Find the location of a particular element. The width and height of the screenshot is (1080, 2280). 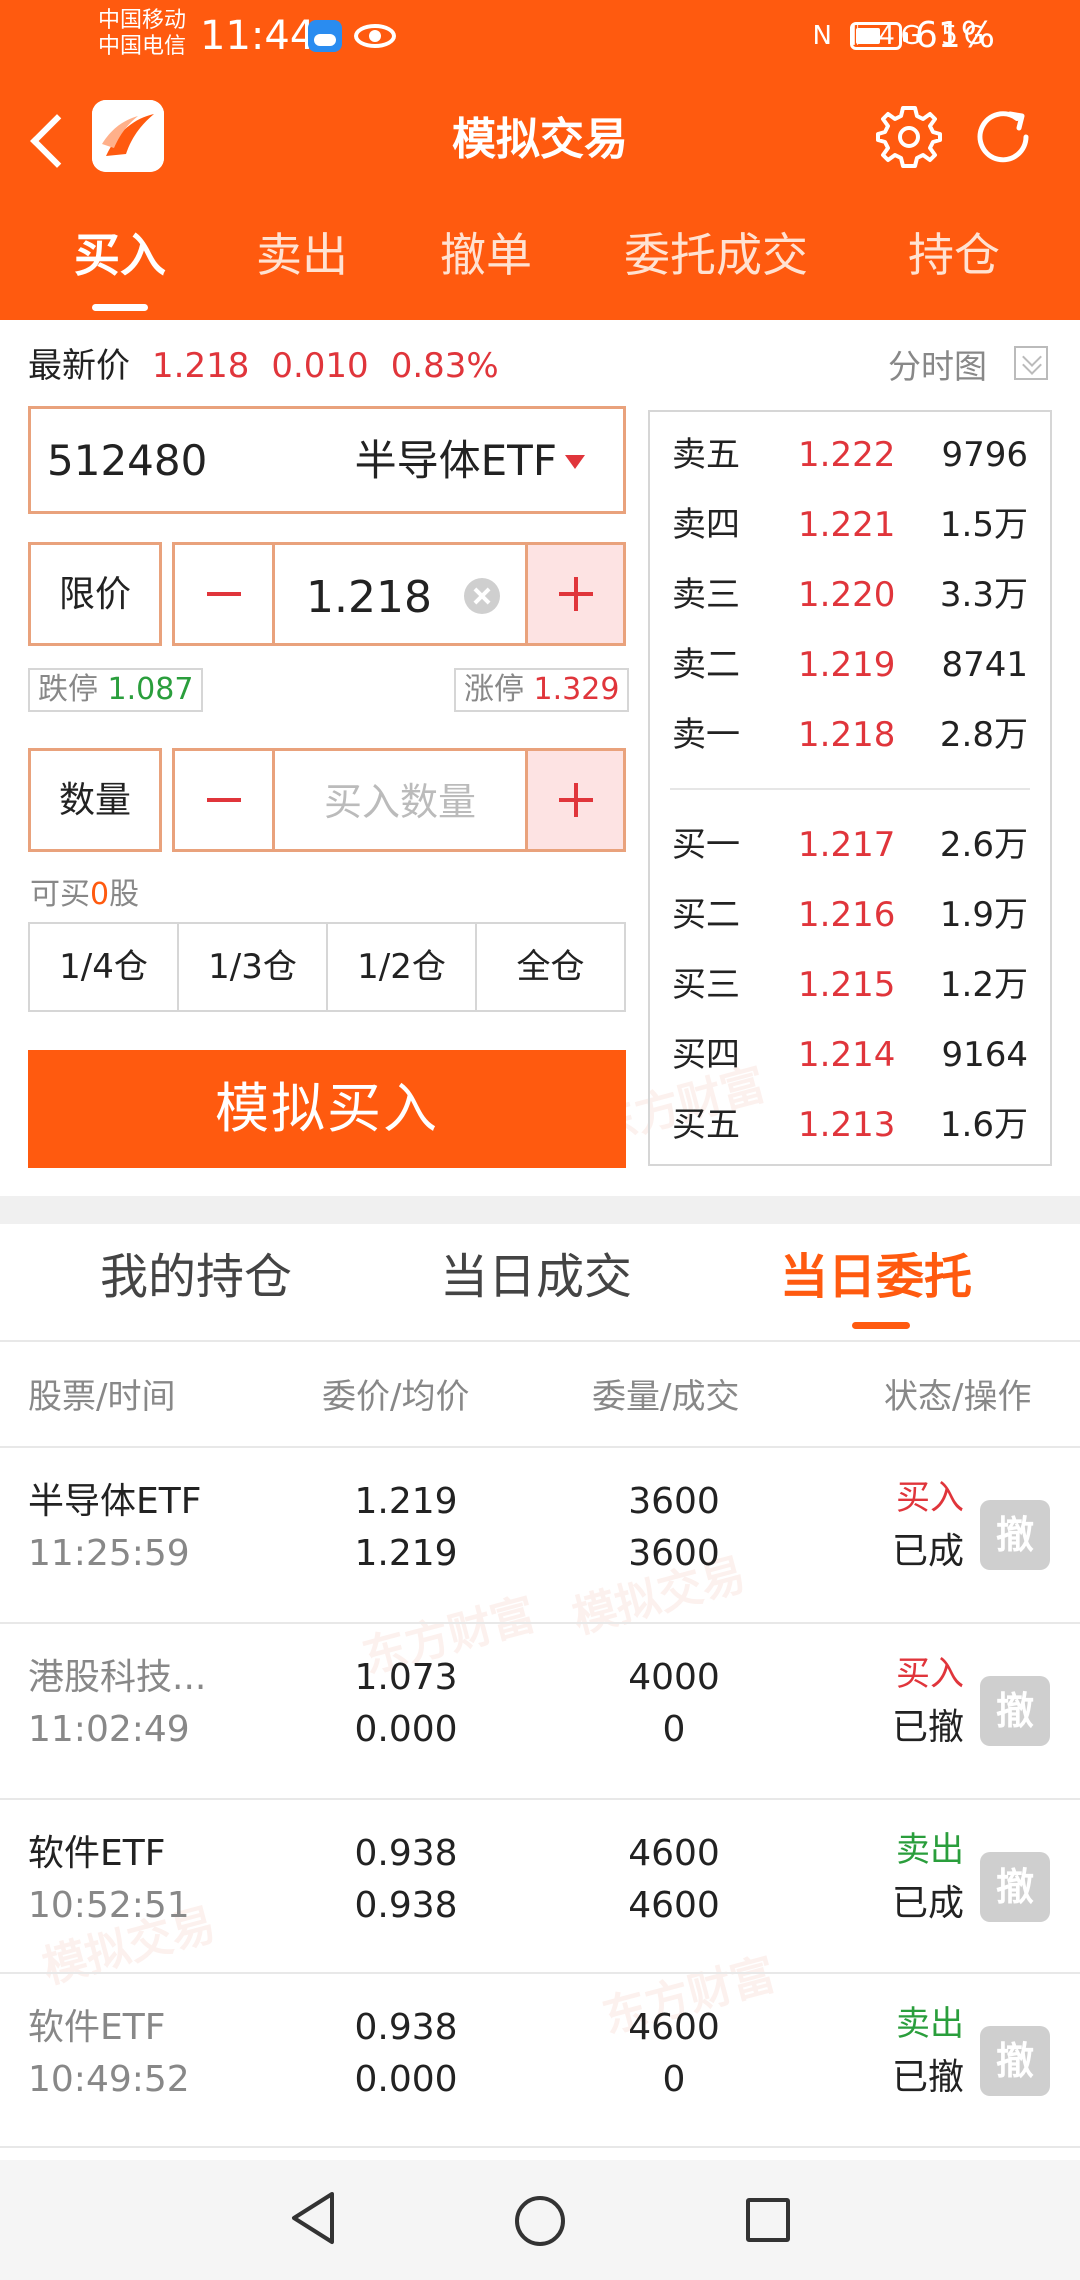

bid-volume: 1.2万 is located at coordinates (983, 985).